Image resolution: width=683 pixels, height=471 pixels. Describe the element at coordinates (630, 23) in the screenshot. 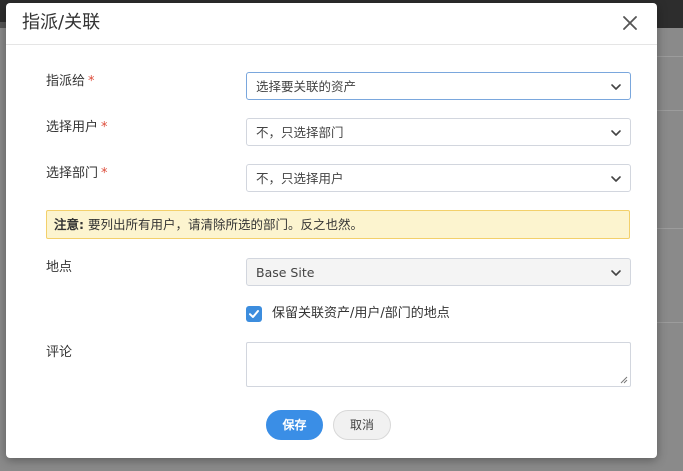

I see `close-icon` at that location.